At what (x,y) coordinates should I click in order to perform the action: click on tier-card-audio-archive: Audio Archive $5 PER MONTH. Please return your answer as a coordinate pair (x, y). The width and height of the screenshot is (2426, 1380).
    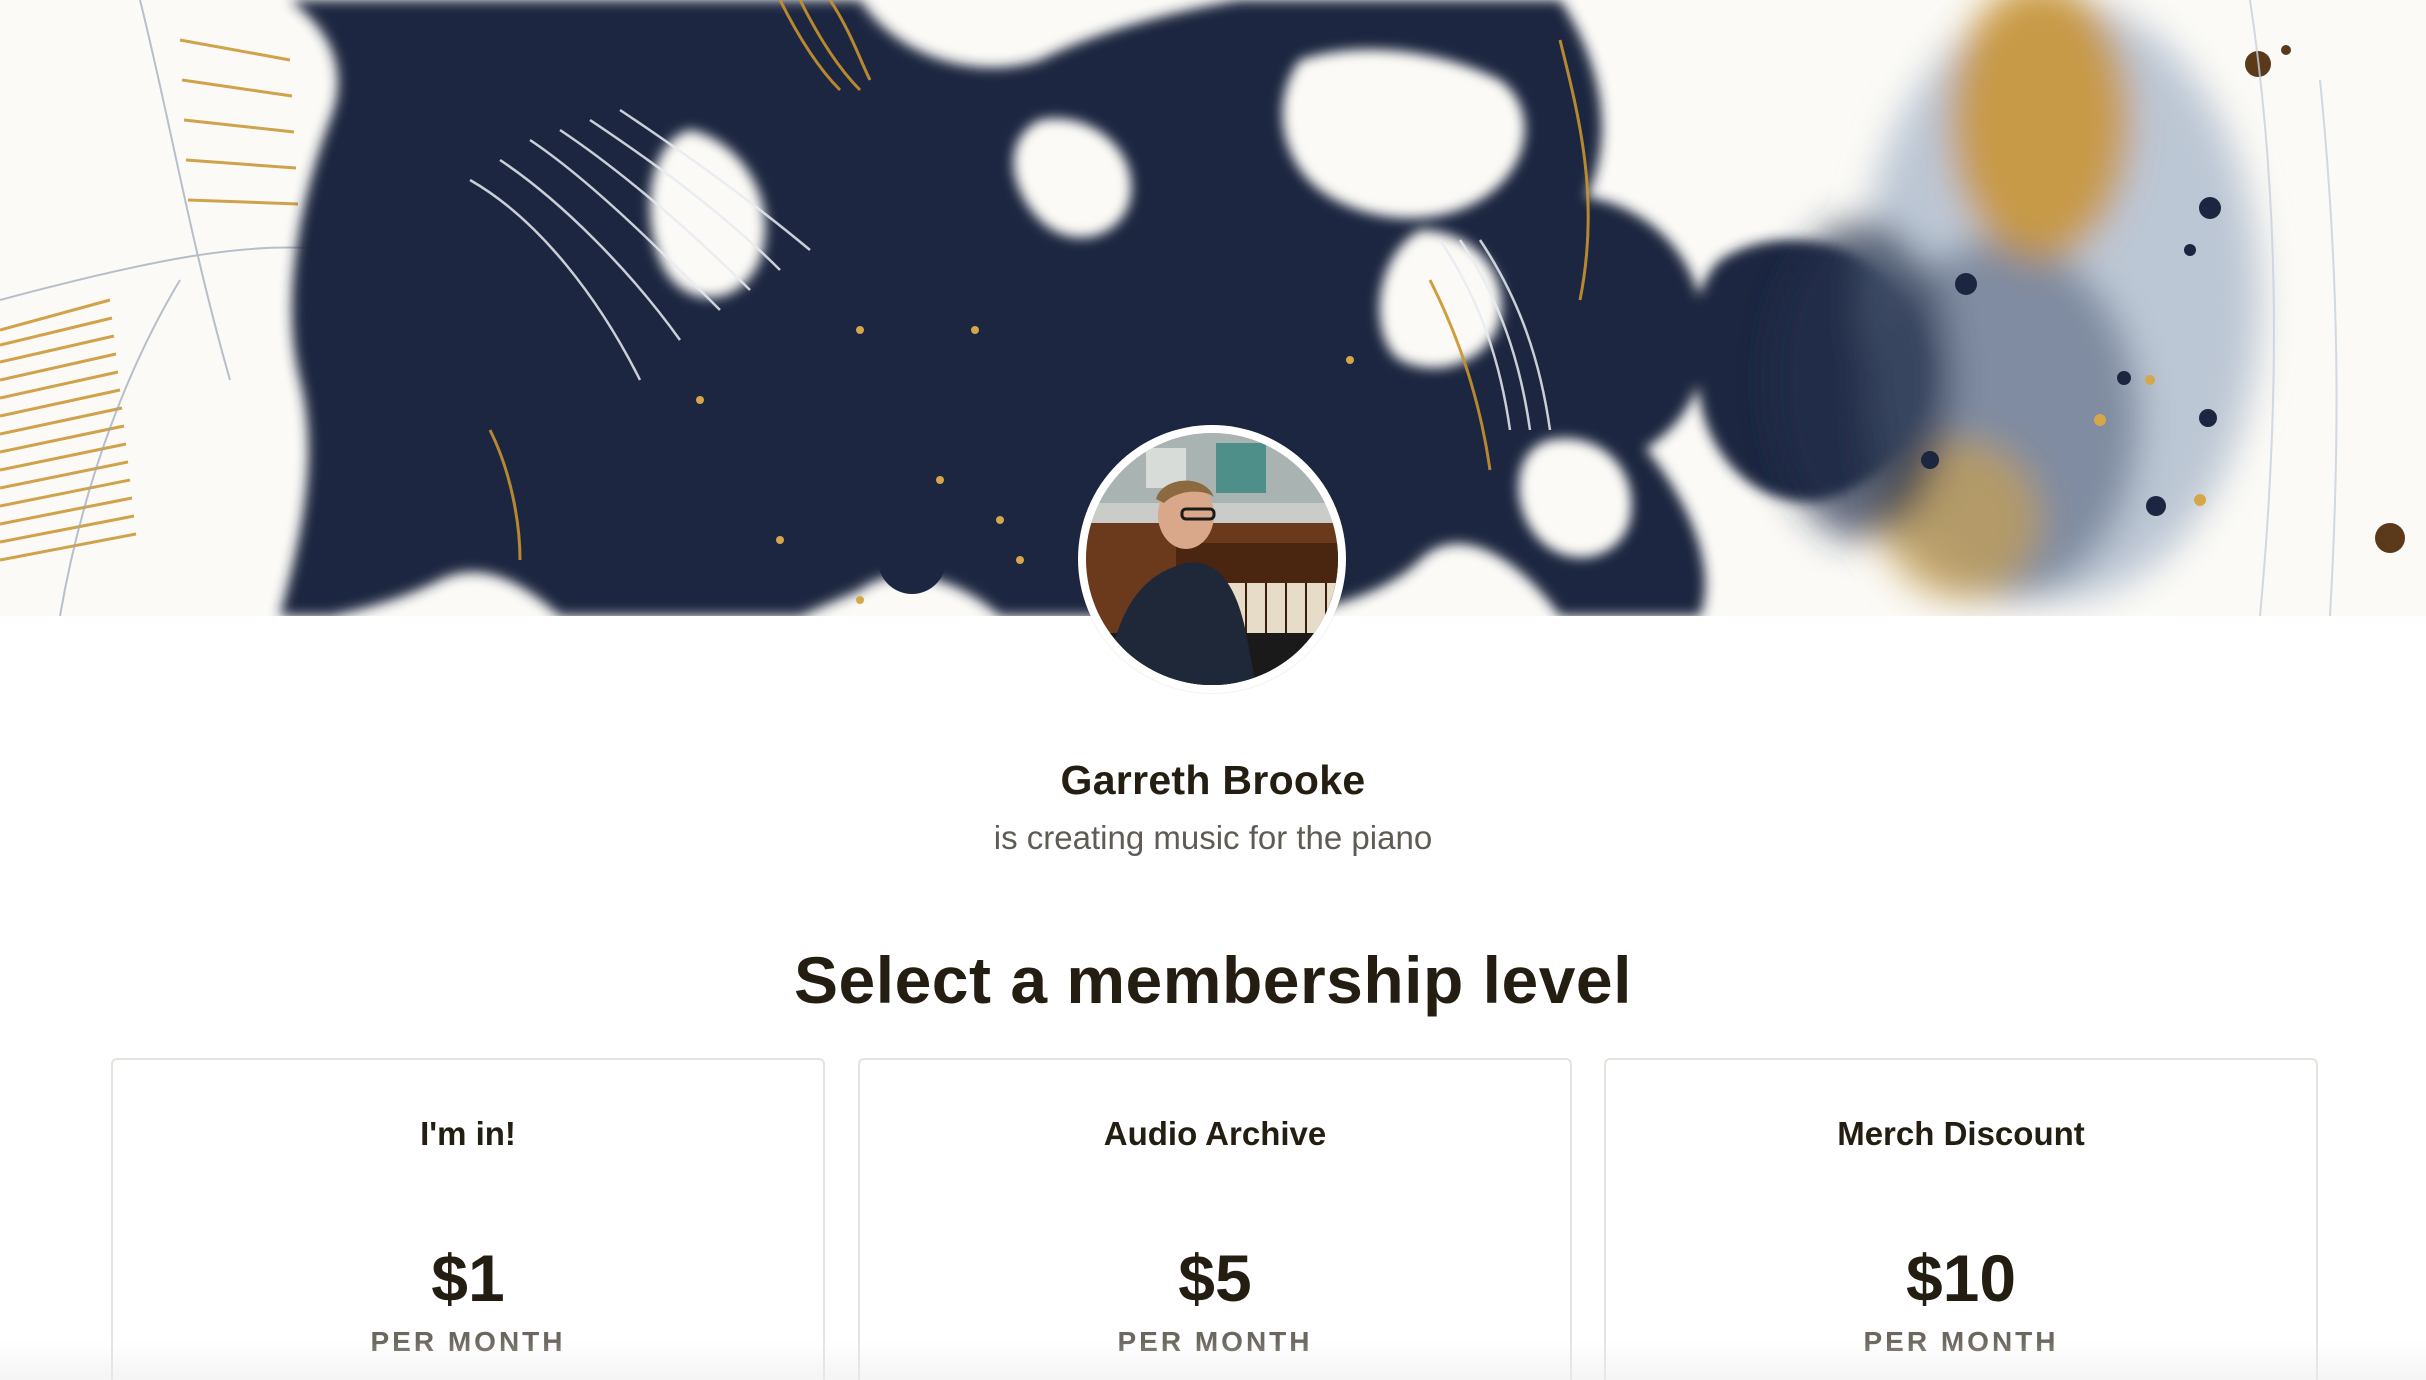
    Looking at the image, I should click on (1215, 1219).